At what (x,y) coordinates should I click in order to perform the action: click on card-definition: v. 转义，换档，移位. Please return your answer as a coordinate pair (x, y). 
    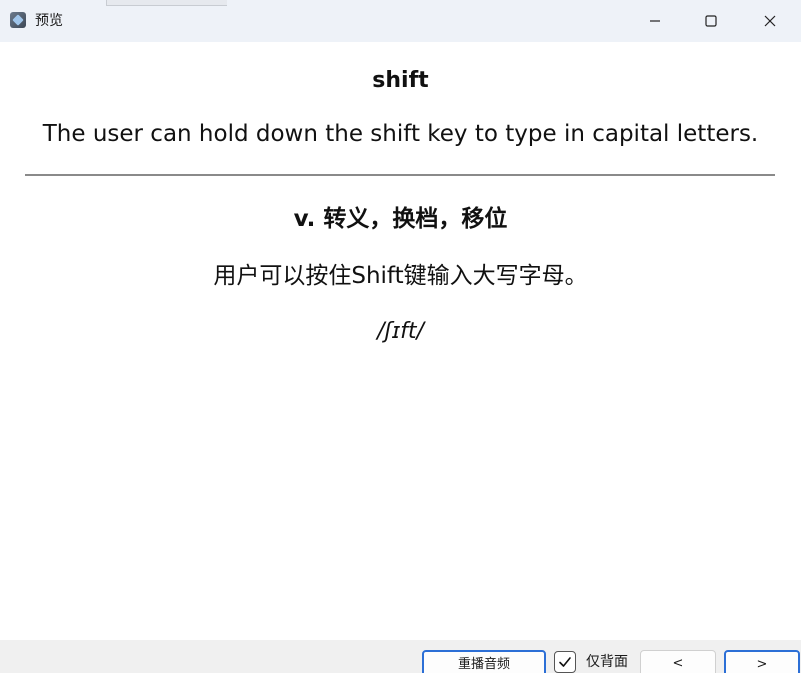
    Looking at the image, I should click on (400, 219).